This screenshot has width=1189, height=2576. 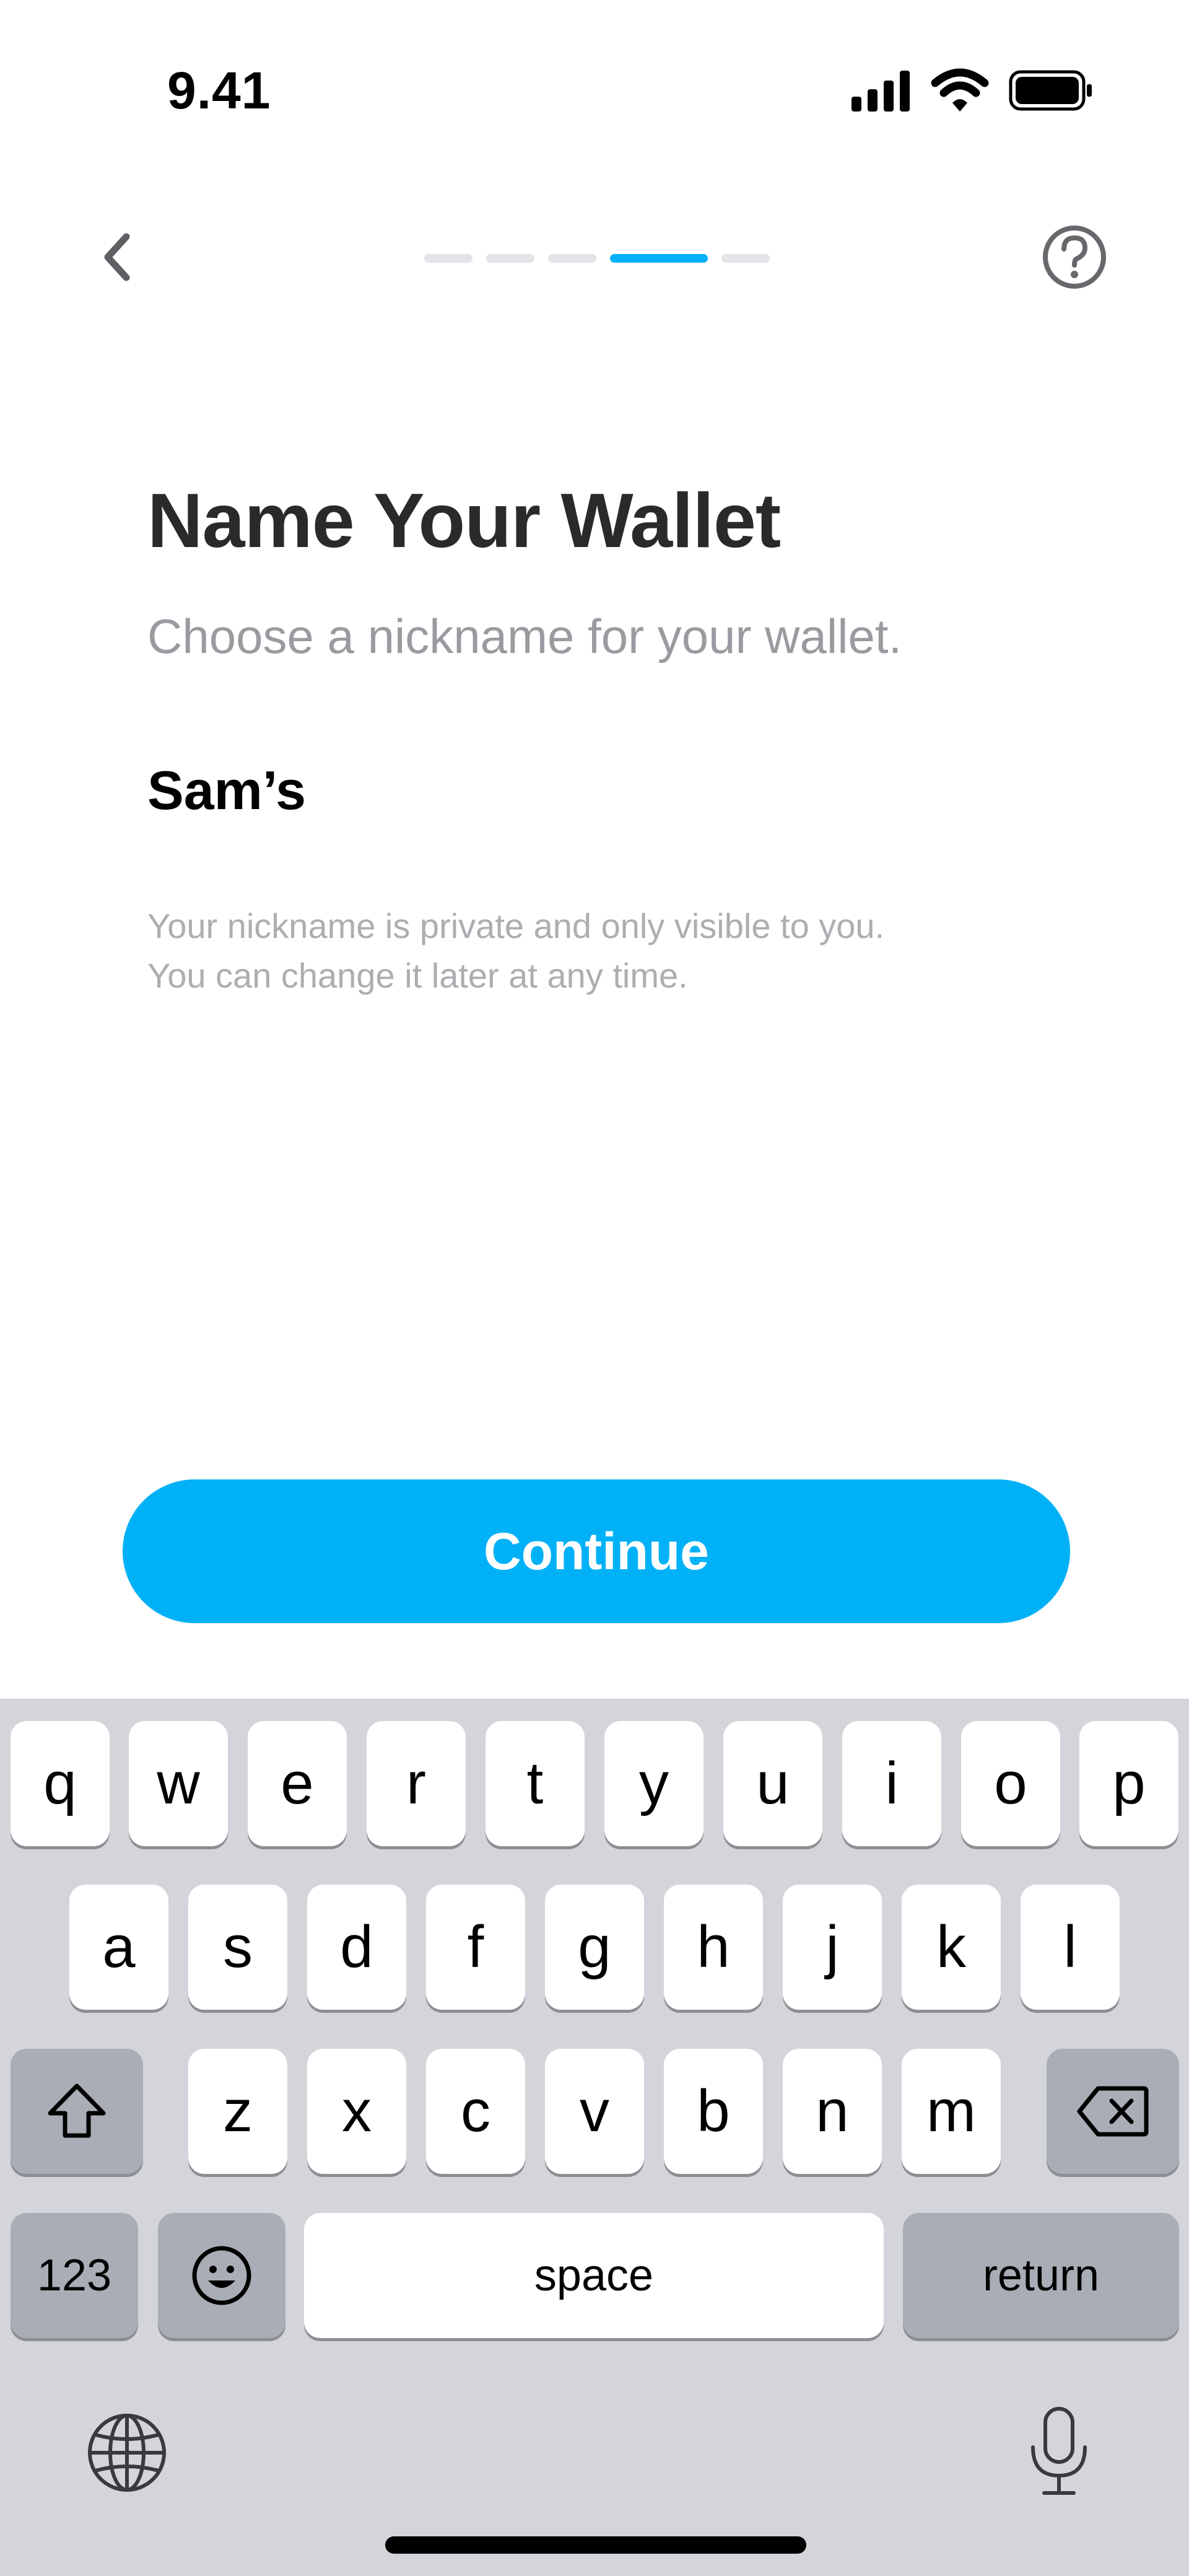 I want to click on key-g: g, so click(x=594, y=1947).